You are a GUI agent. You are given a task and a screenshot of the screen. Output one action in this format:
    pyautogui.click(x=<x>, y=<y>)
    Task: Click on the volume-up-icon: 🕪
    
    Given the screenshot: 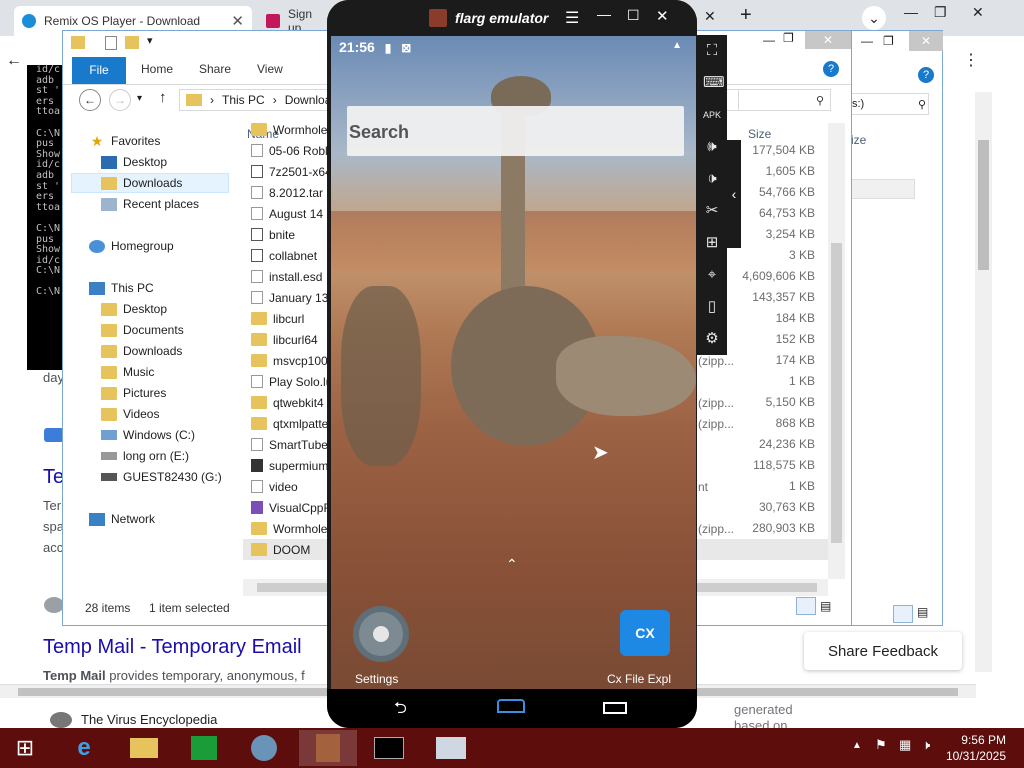 What is the action you would take?
    pyautogui.click(x=712, y=147)
    